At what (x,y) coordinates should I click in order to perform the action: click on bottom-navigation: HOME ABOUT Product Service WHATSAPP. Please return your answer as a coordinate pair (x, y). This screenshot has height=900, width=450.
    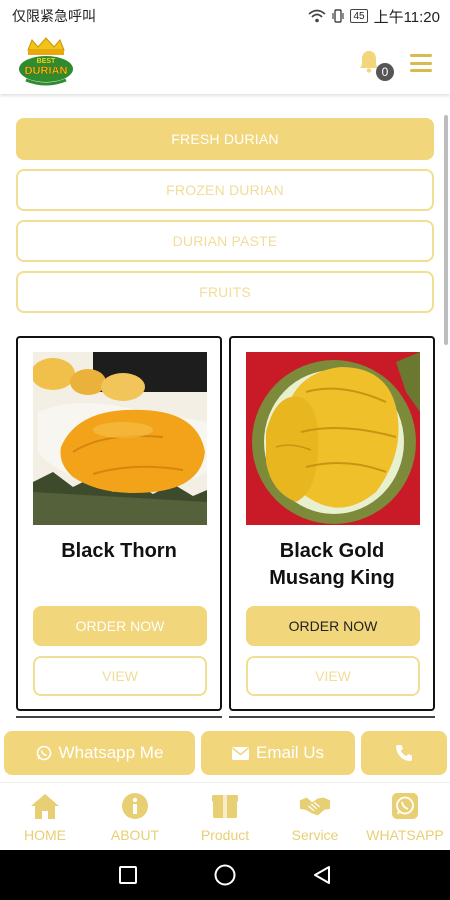
    Looking at the image, I should click on (225, 816).